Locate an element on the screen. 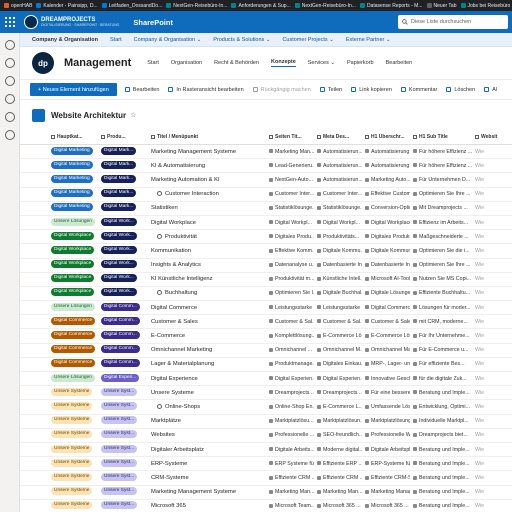  title-cell: Customer & Sales is located at coordinates (207, 322).